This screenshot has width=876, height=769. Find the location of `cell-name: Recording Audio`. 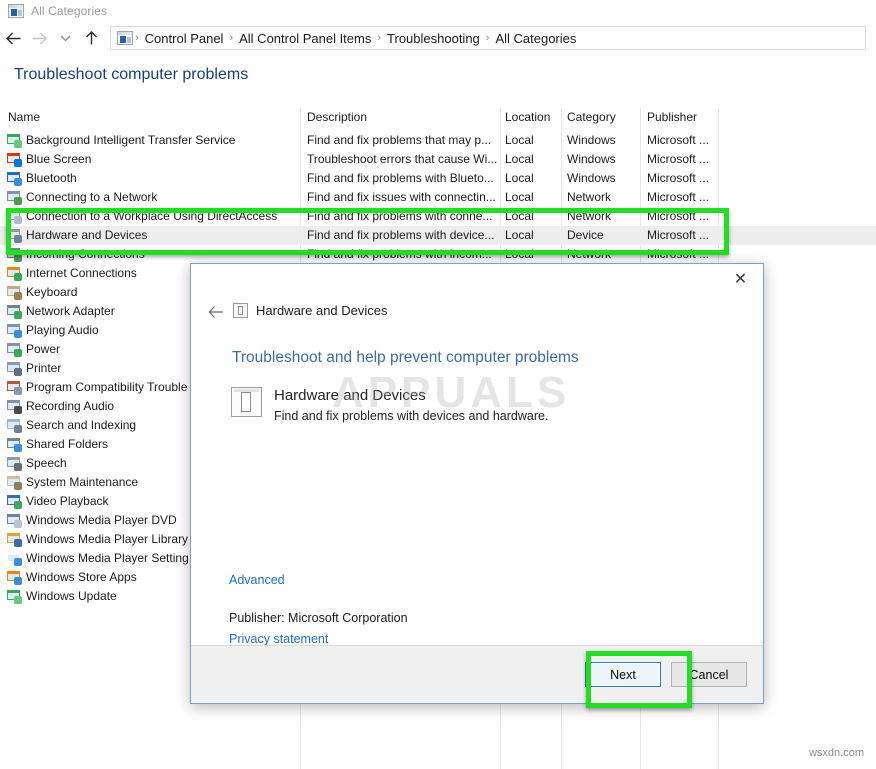

cell-name: Recording Audio is located at coordinates (70, 406).